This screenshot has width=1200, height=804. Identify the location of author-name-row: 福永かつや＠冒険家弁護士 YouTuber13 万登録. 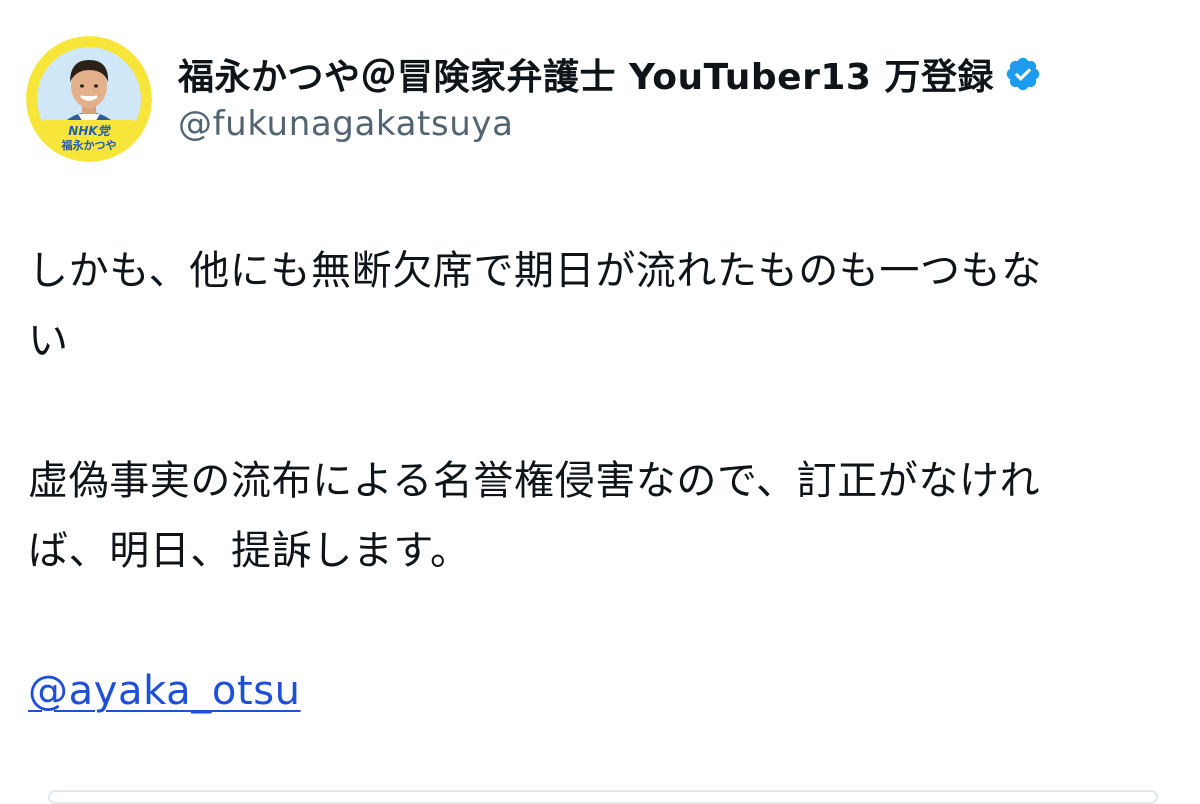
(610, 74).